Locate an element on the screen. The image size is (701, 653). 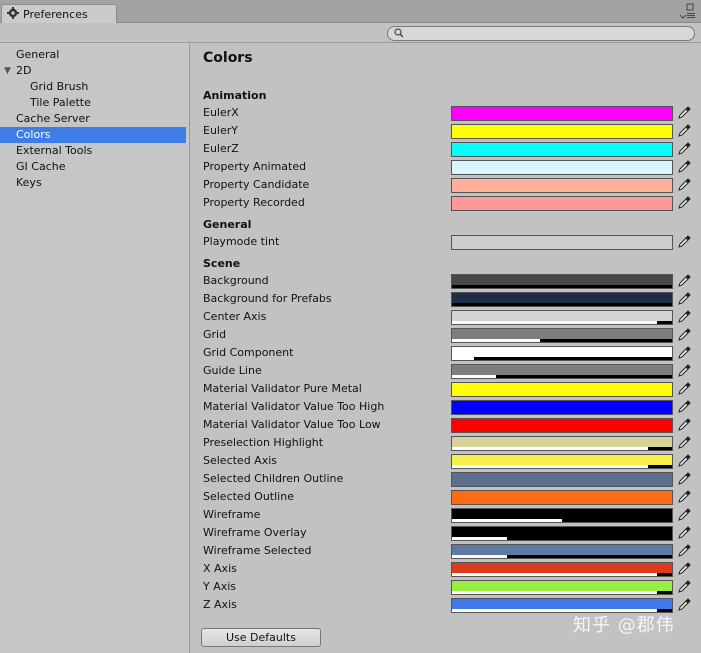
preferences-tab: Preferences is located at coordinates (59, 13).